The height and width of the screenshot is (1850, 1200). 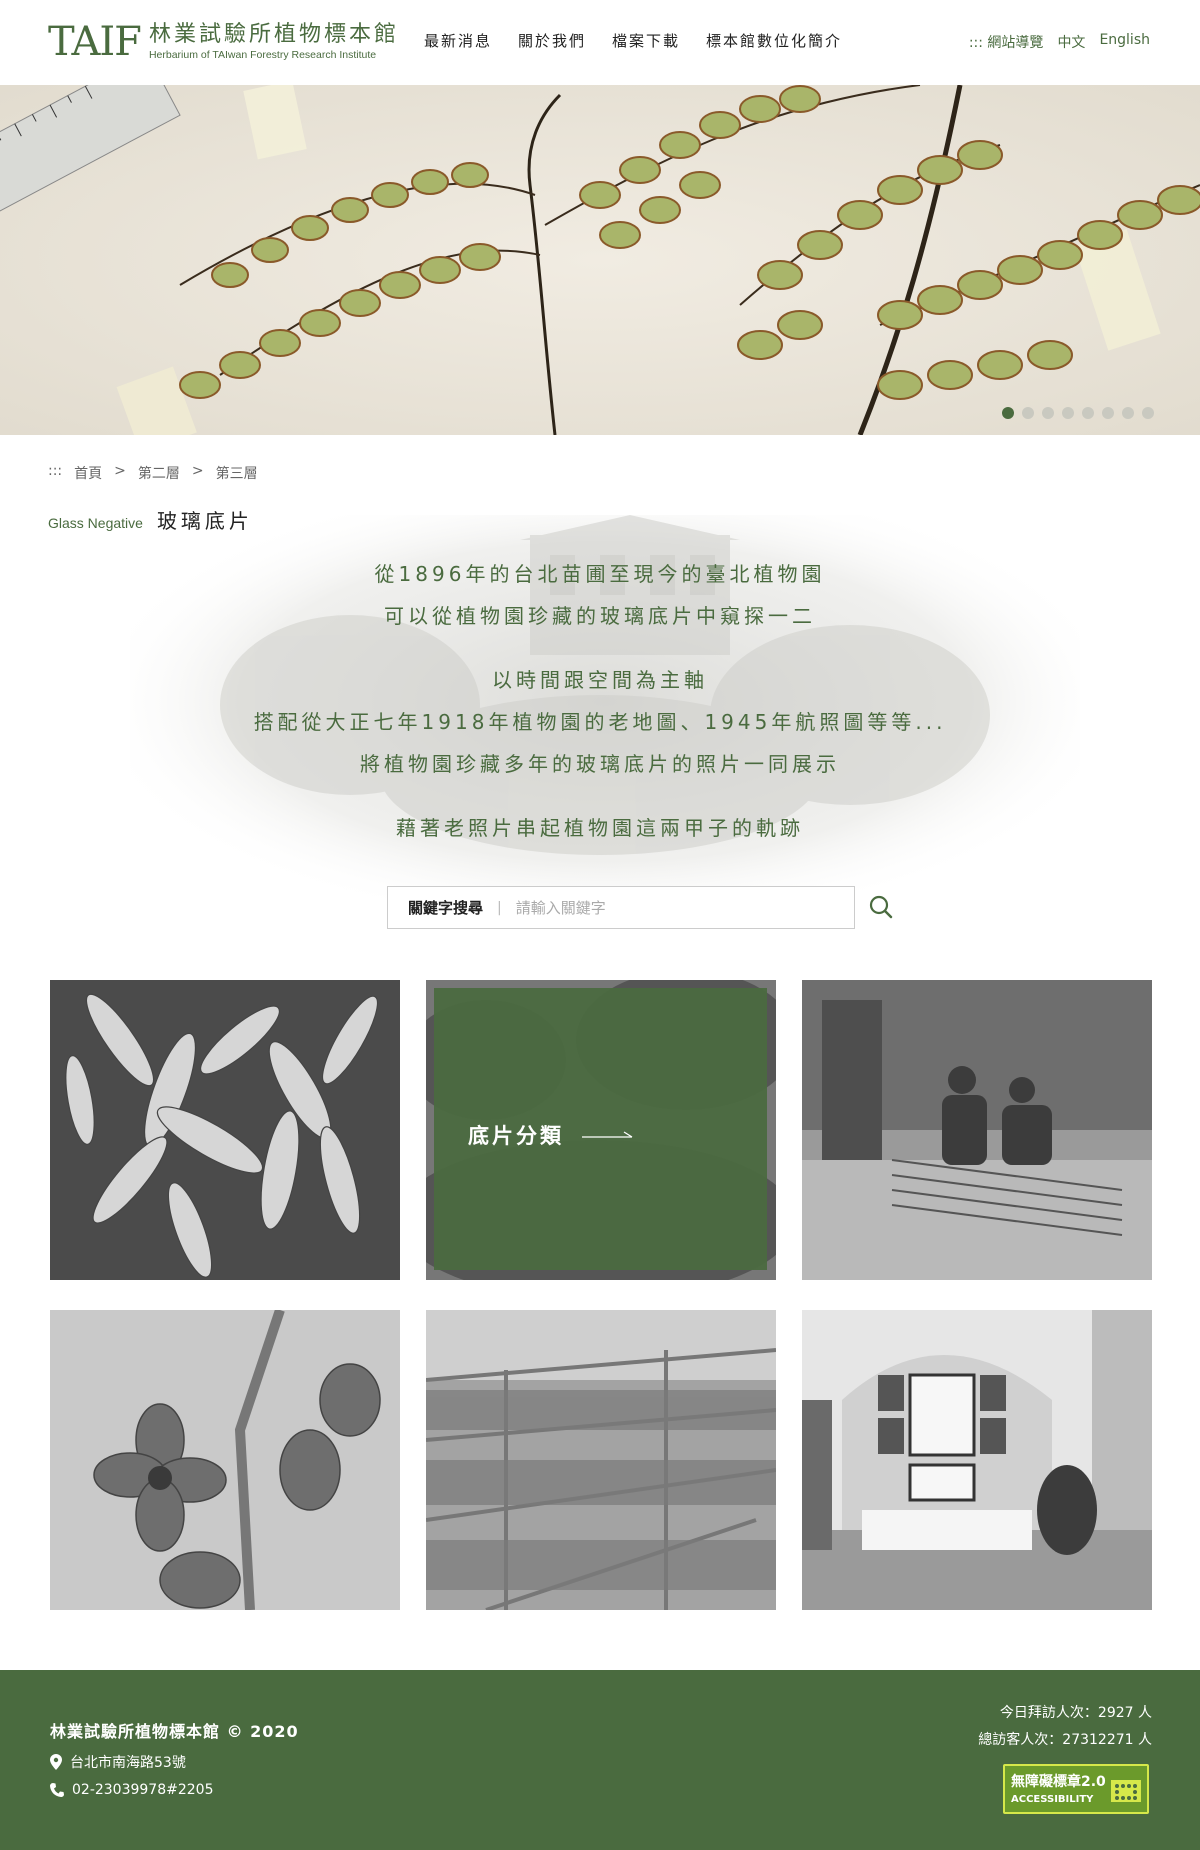 What do you see at coordinates (150, 519) in the screenshot?
I see `page-title: Glass Negative 玻璃底片` at bounding box center [150, 519].